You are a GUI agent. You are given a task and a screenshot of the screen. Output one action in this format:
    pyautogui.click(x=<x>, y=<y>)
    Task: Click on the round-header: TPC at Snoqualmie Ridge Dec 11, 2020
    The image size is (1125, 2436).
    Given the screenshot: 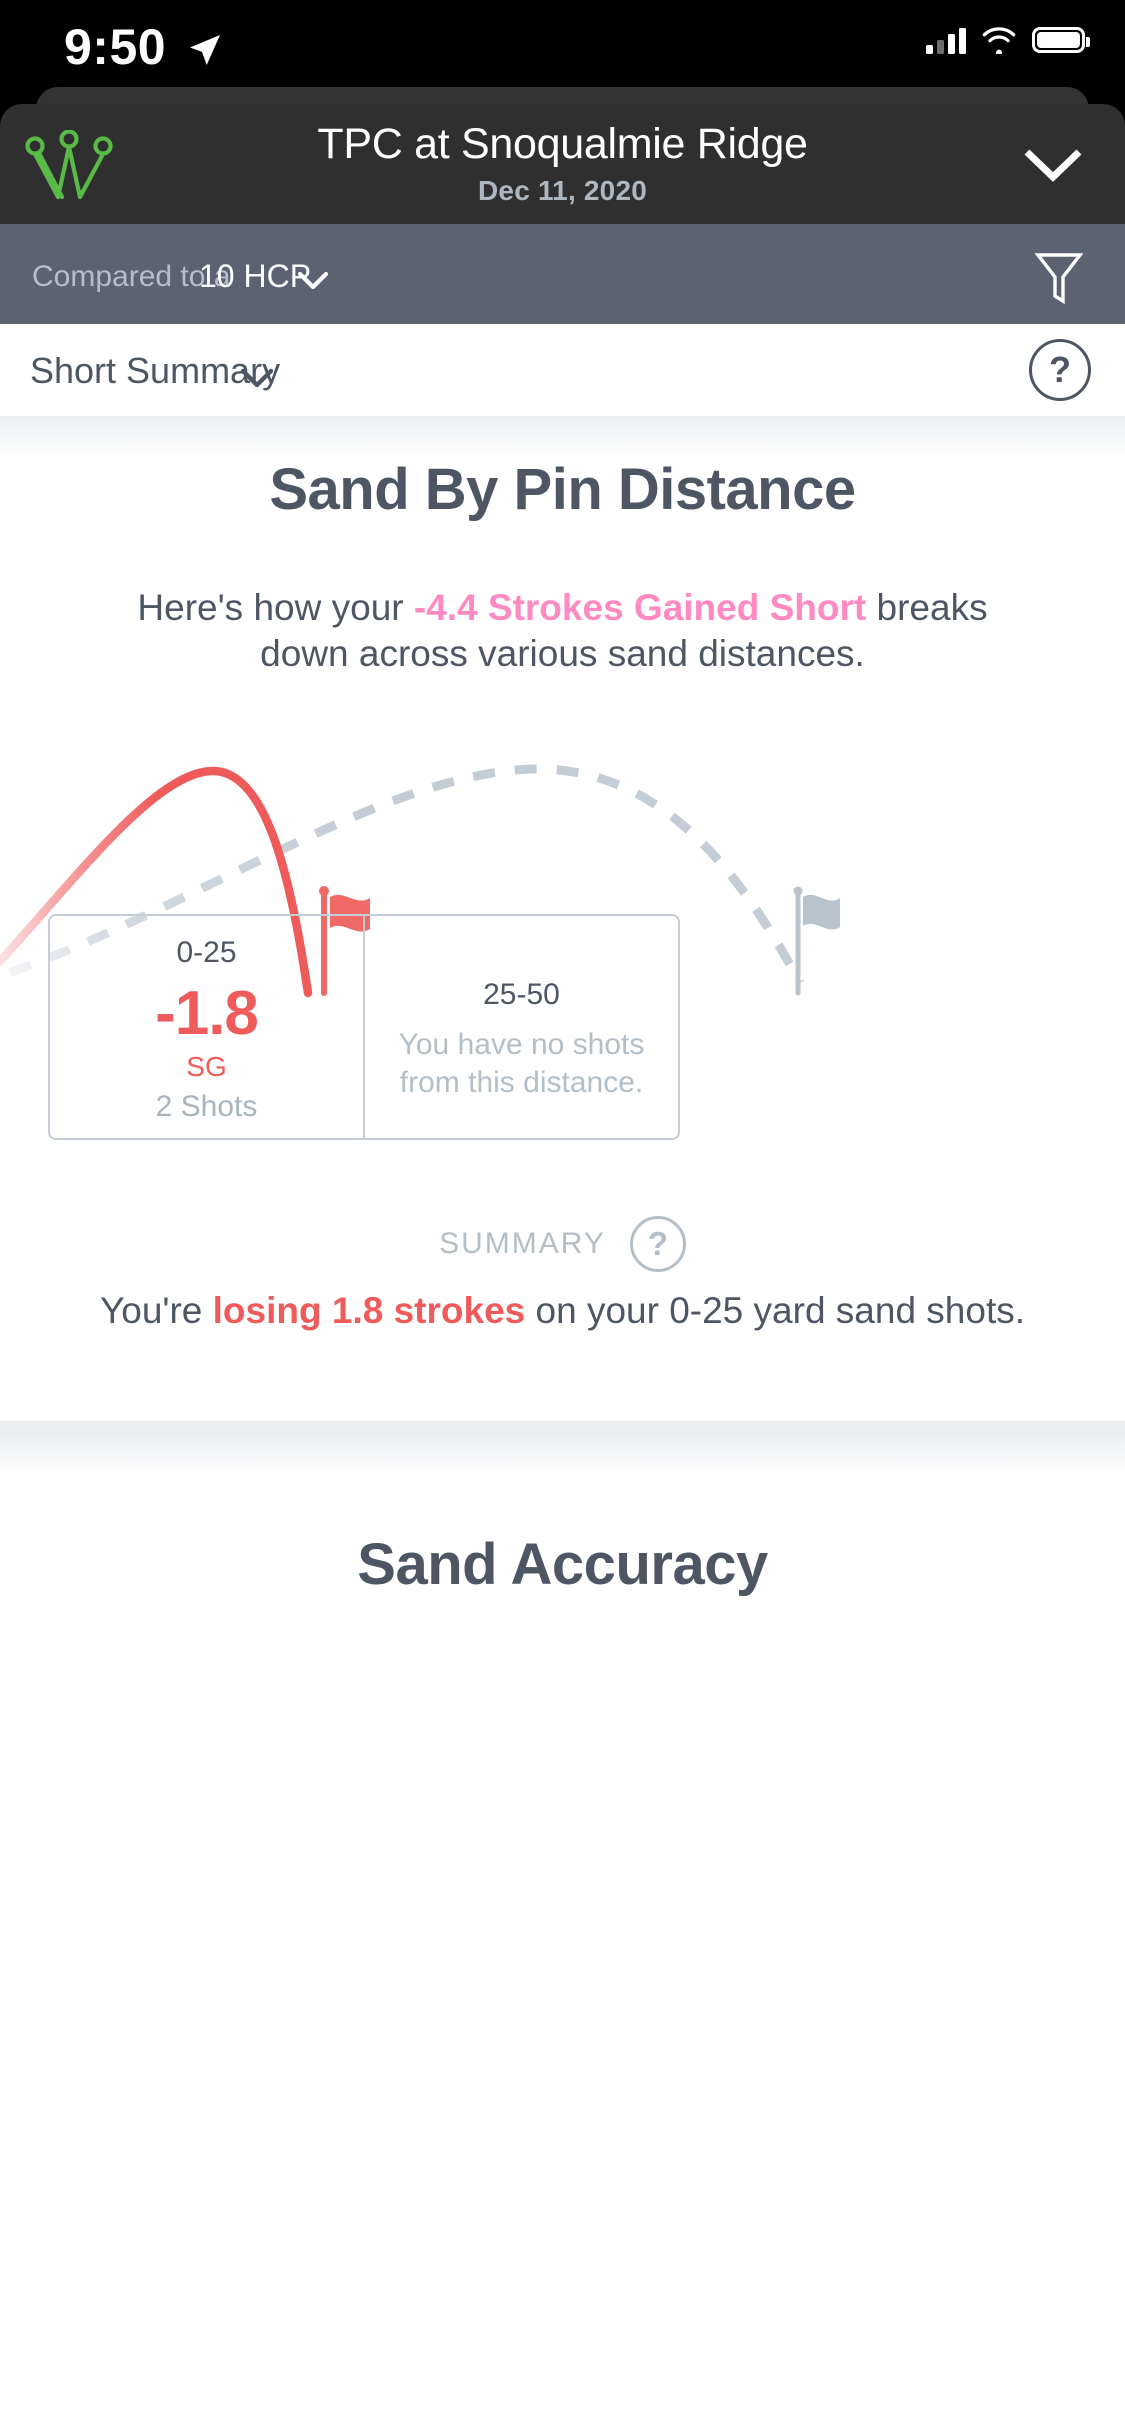 What is the action you would take?
    pyautogui.click(x=562, y=164)
    